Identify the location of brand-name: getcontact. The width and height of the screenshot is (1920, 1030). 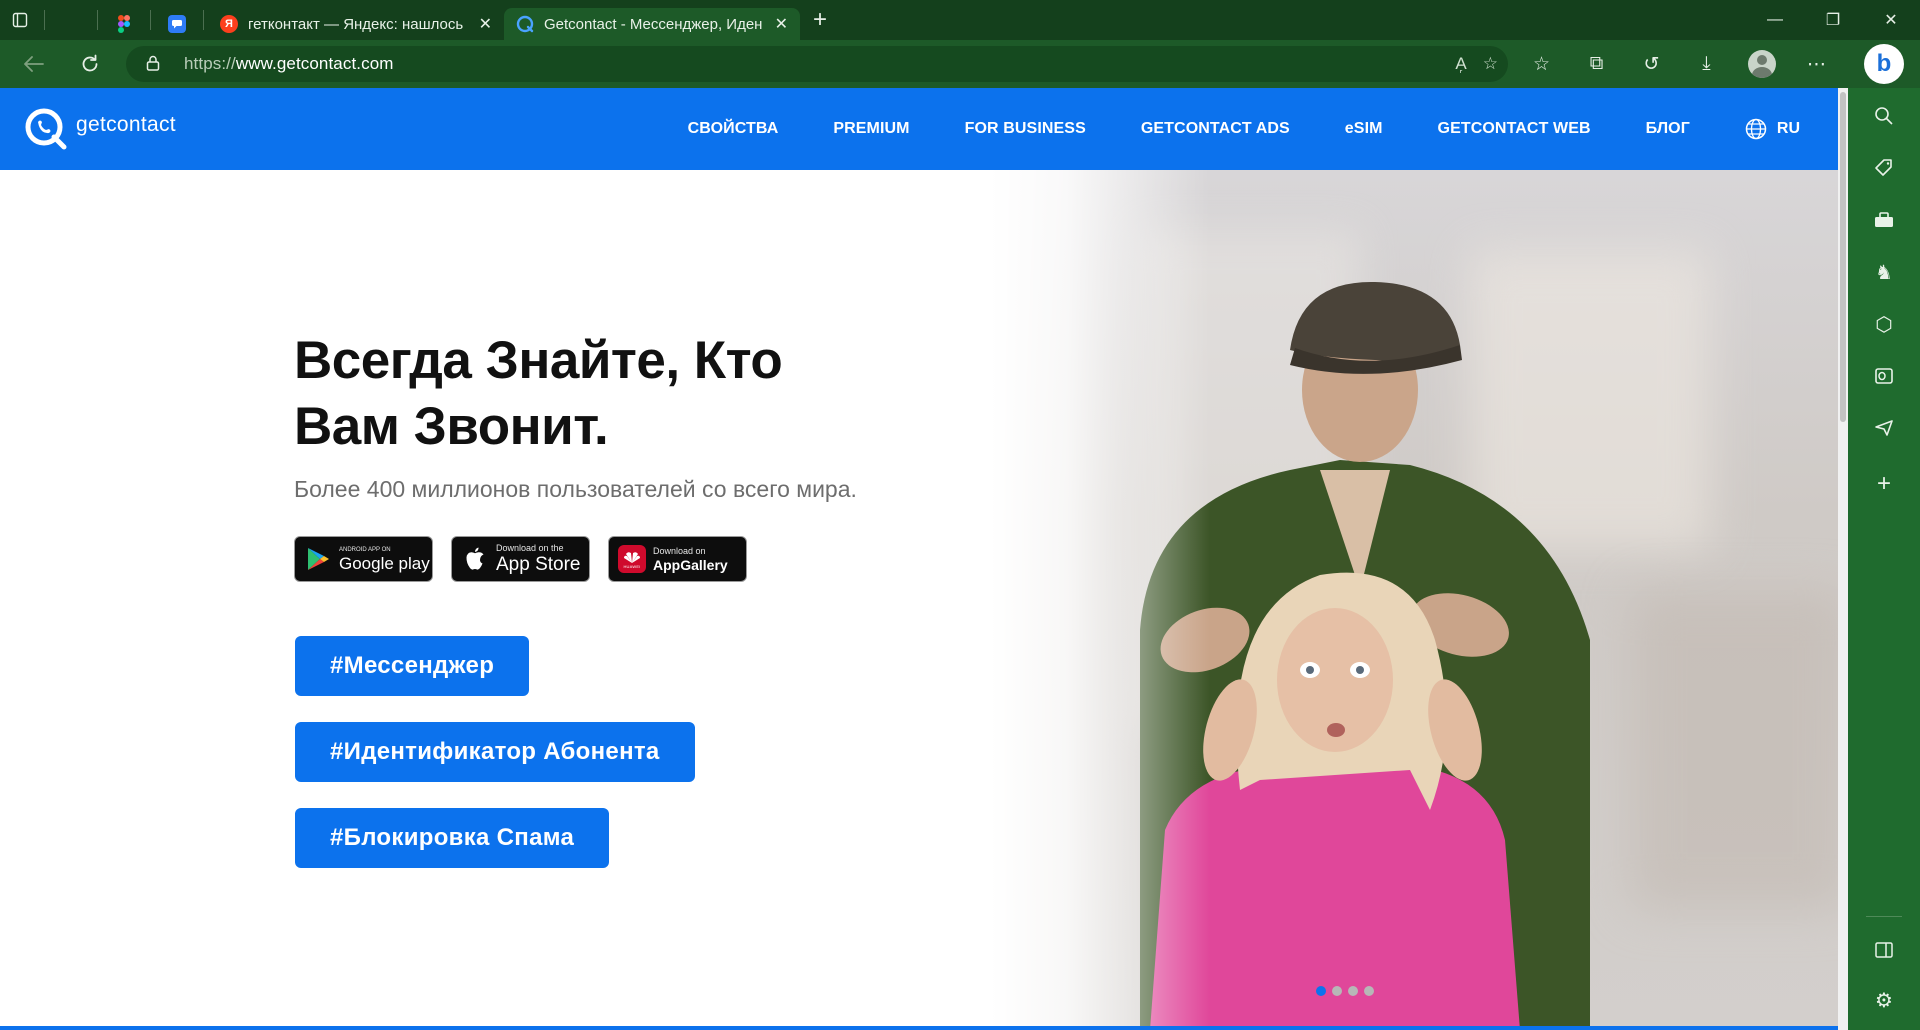
(126, 124).